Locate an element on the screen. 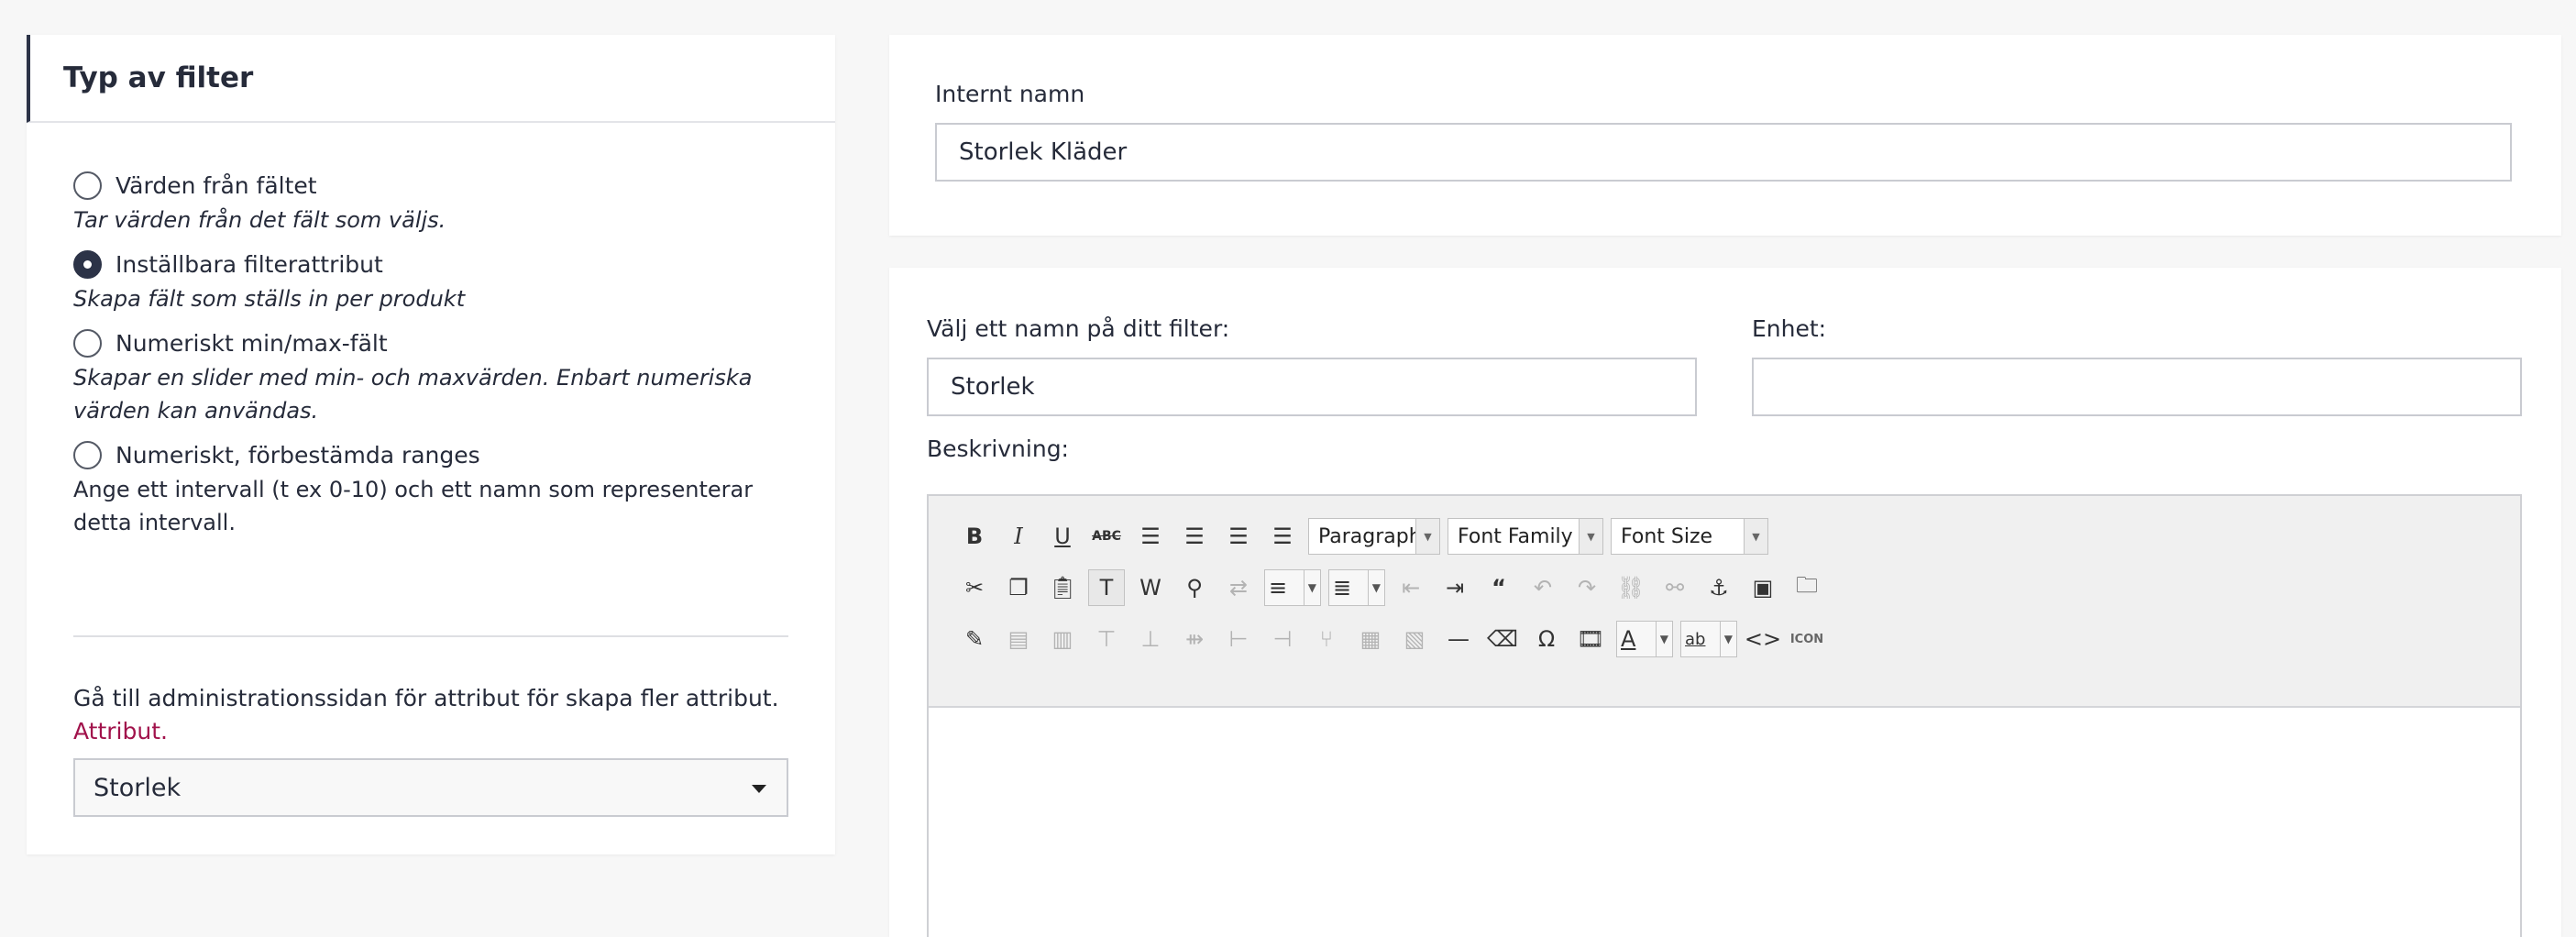 The image size is (2576, 937). option-label: Värden från fältet is located at coordinates (216, 185).